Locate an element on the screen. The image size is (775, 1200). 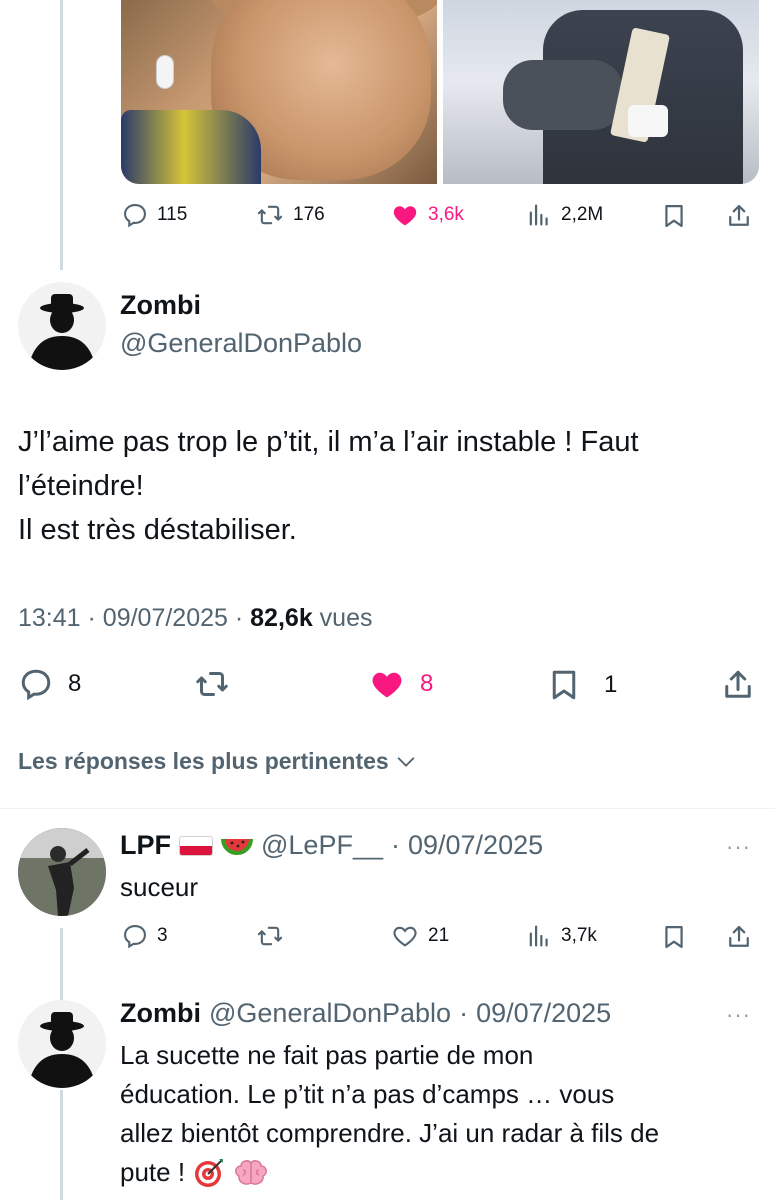
reply-header: LPF @LePF__ · 09/07/2025 is located at coordinates (331, 845).